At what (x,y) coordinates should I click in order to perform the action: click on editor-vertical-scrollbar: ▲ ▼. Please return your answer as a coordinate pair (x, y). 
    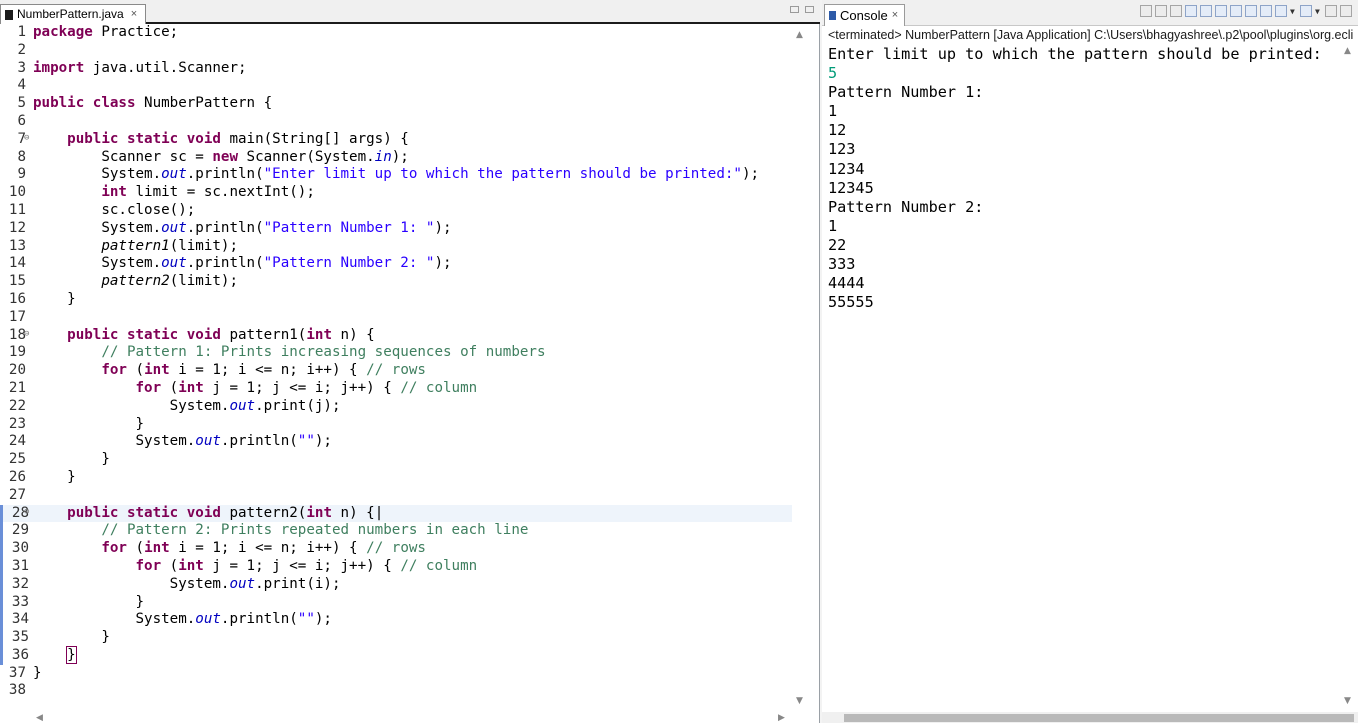
    Looking at the image, I should click on (801, 368).